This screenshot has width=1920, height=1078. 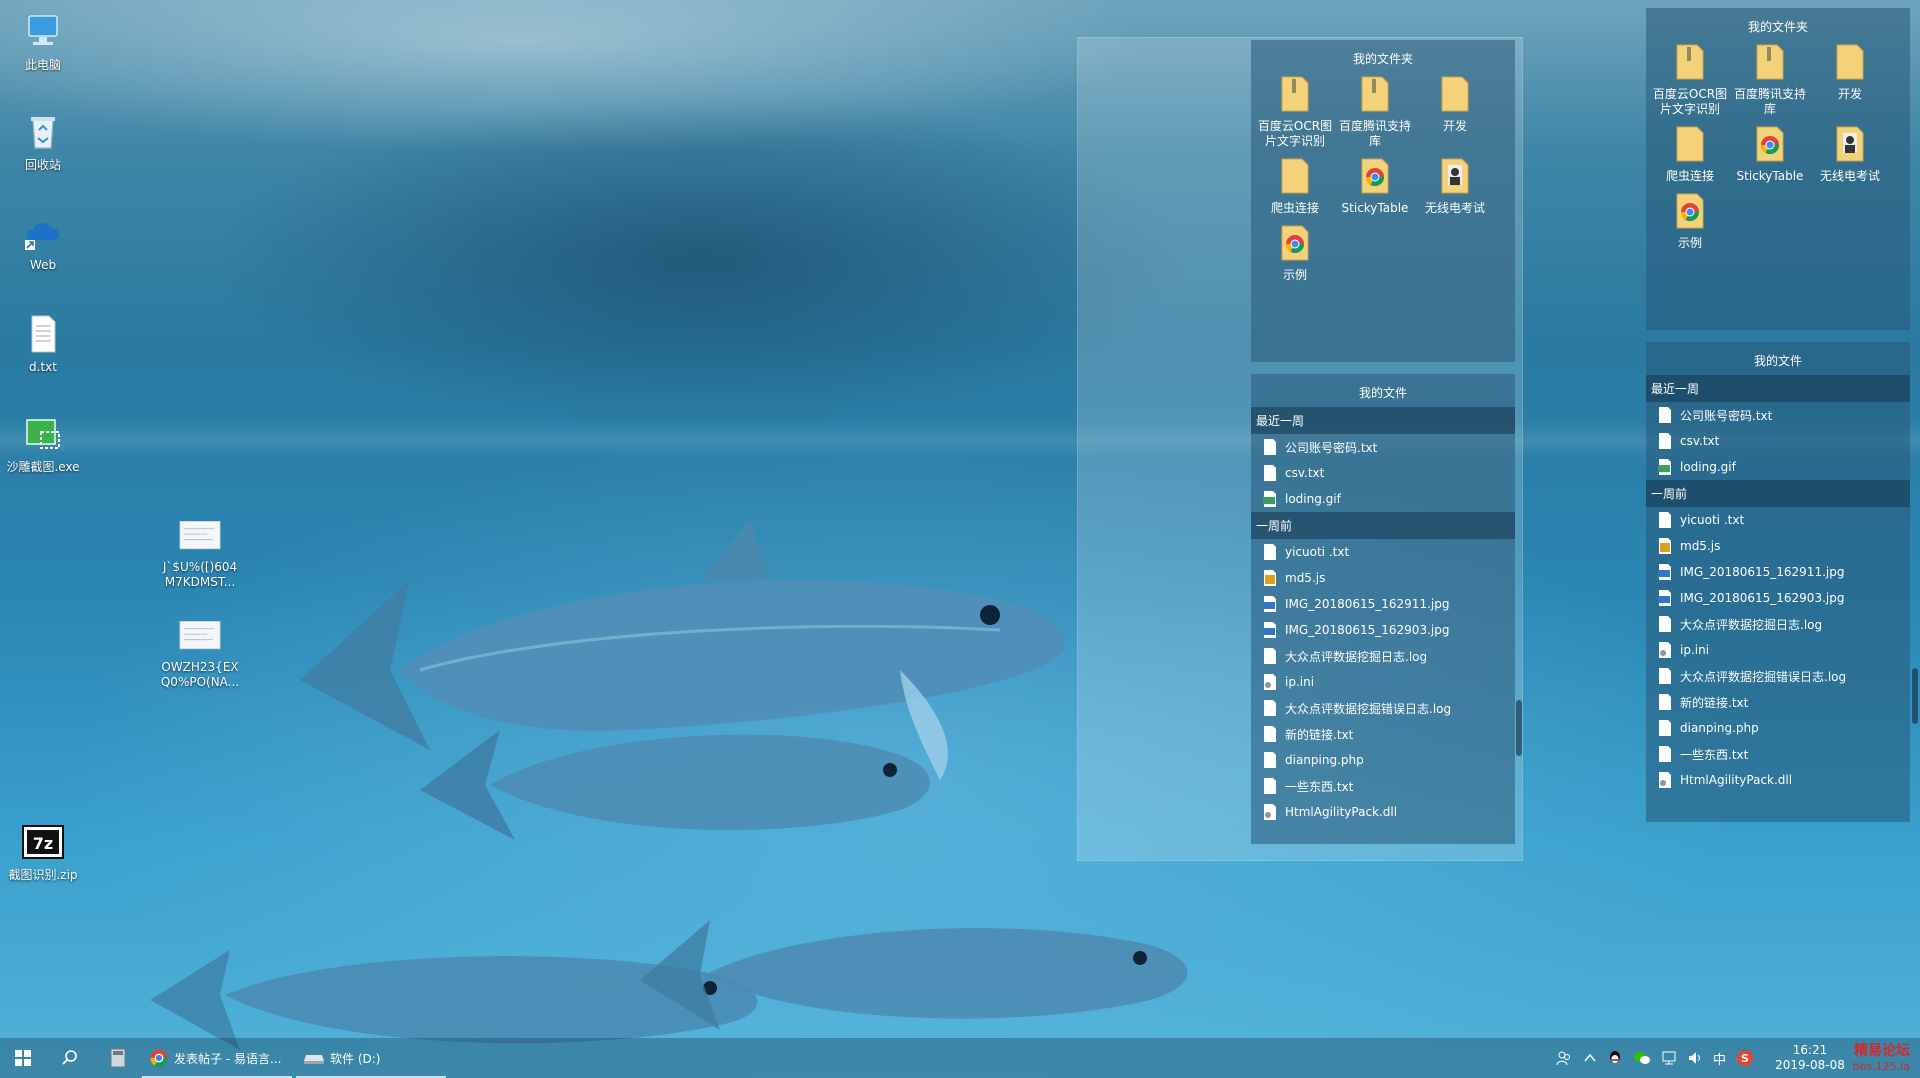 What do you see at coordinates (1564, 1058) in the screenshot?
I see `people-icon` at bounding box center [1564, 1058].